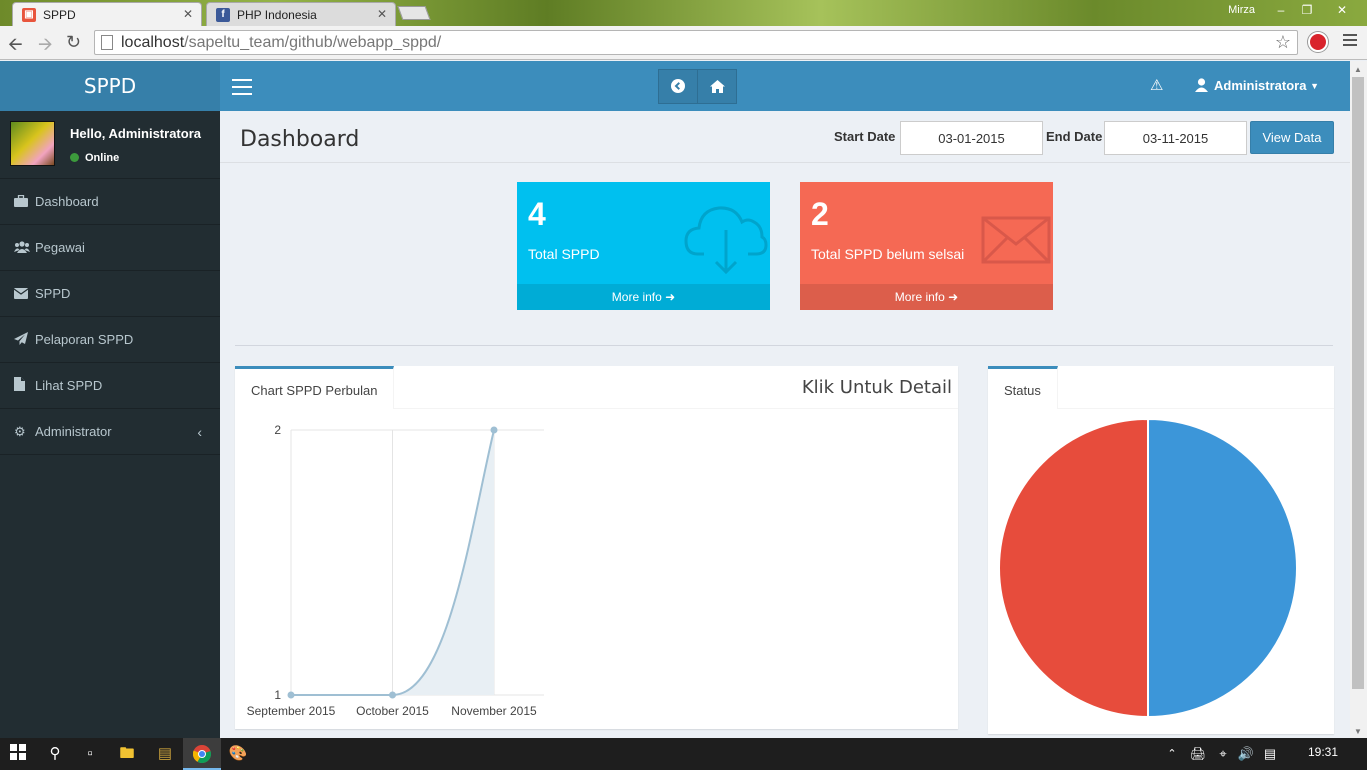  Describe the element at coordinates (73, 42) in the screenshot. I see `reload-icon: ↻` at that location.